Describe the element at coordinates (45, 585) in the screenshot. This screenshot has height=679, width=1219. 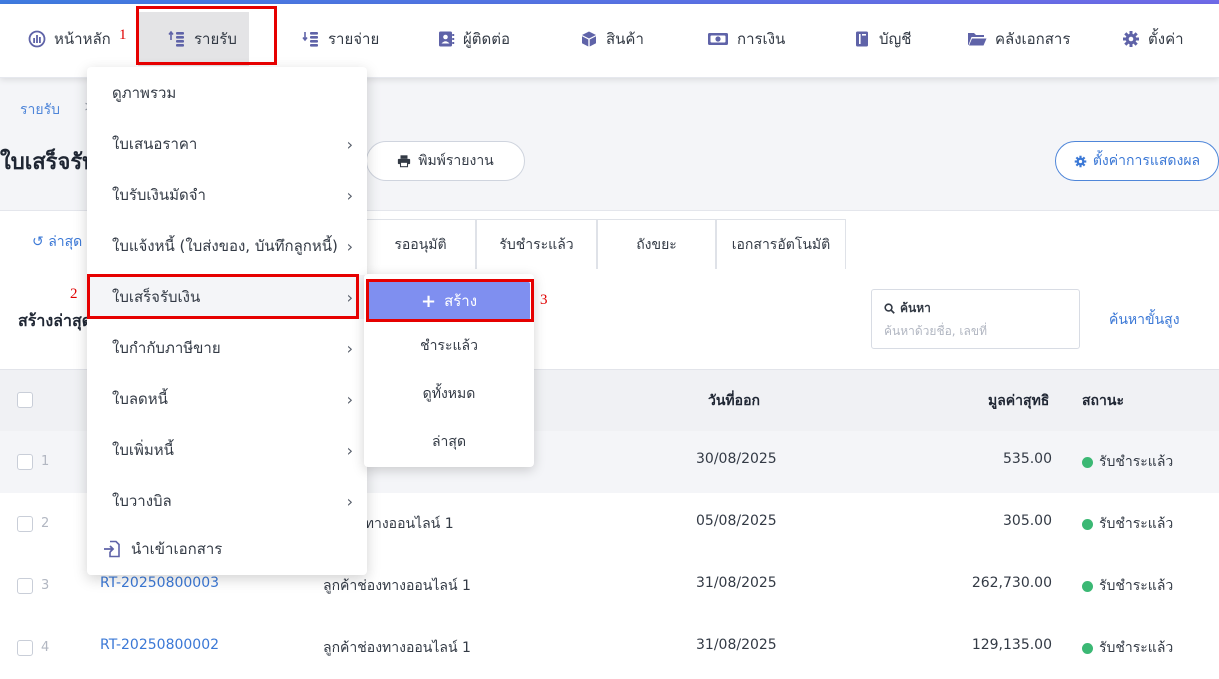
I see `row-number: 3` at that location.